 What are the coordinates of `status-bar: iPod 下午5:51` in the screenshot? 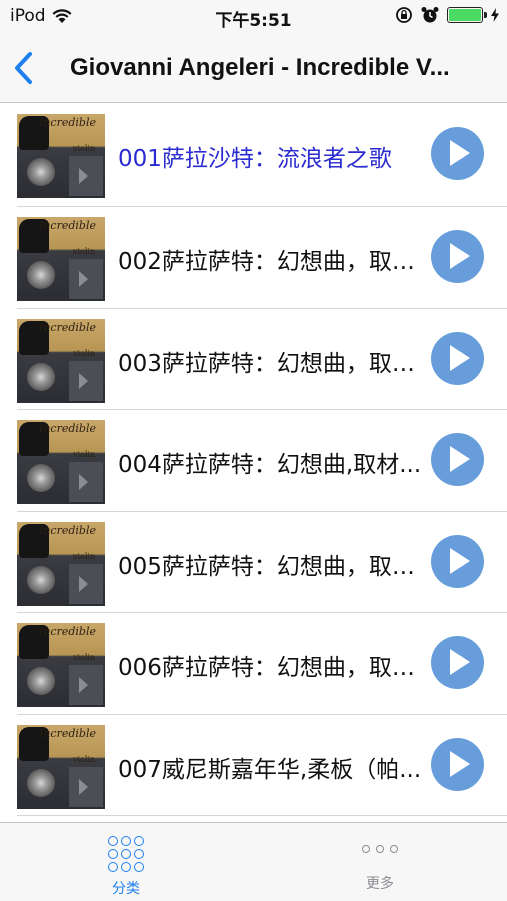 It's located at (253, 17).